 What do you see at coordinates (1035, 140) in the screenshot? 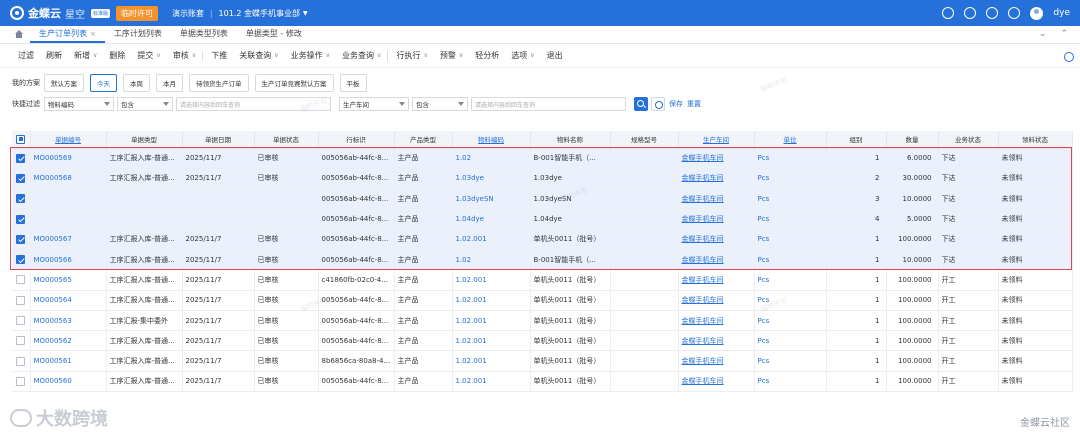
I see `column-header: 领料状态` at bounding box center [1035, 140].